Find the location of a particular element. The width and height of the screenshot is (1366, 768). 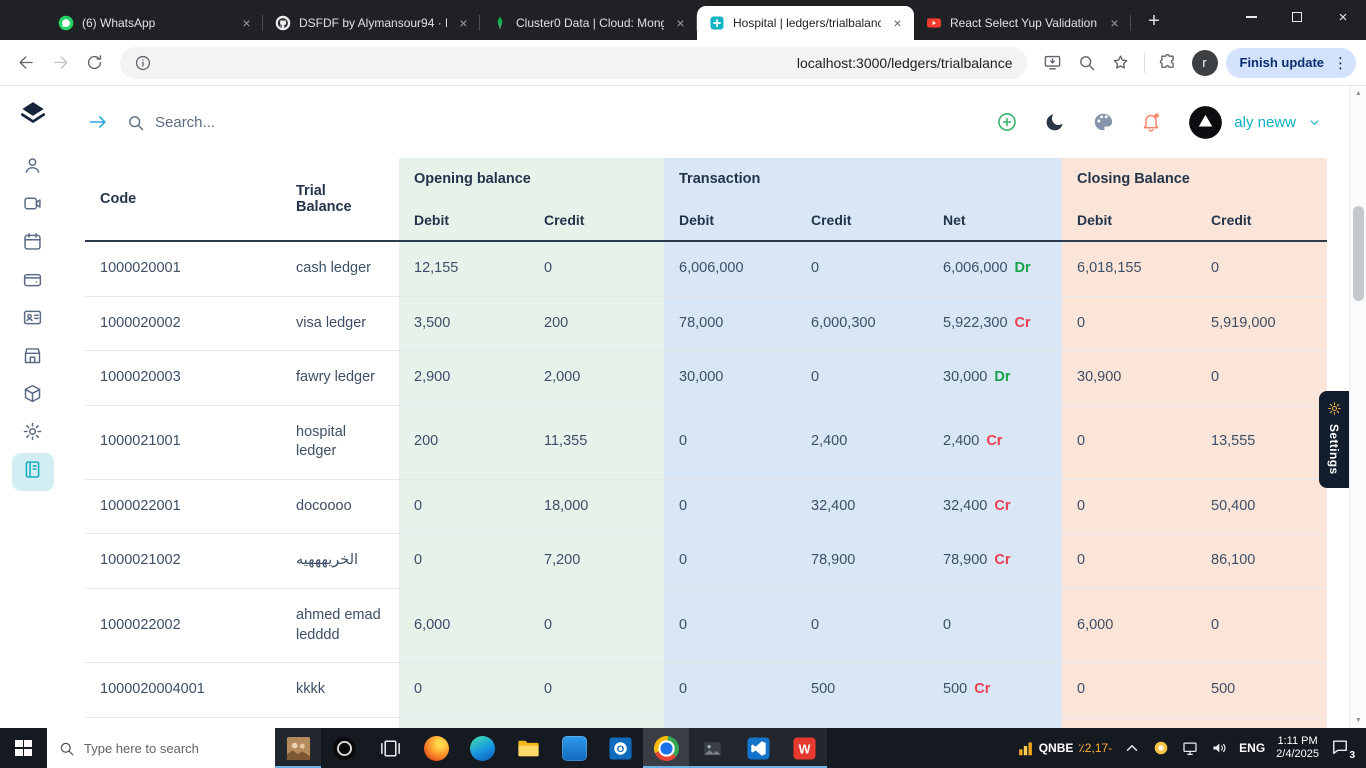

stock-ticker: QNBE ٪2,17- is located at coordinates (1064, 748).